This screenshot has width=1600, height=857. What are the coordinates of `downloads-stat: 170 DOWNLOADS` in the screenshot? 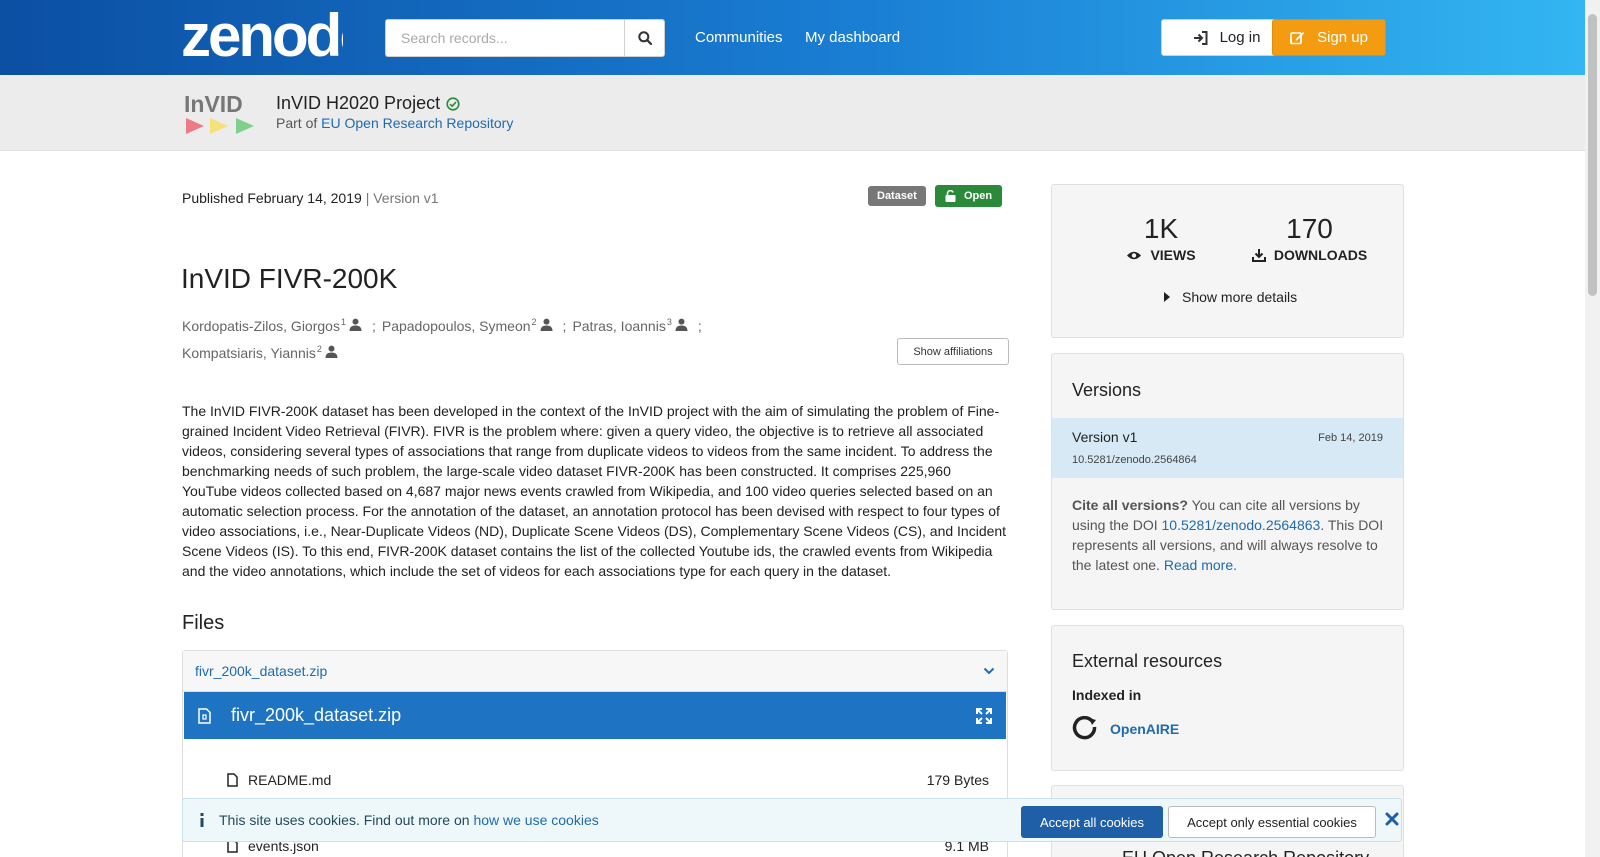 It's located at (1309, 238).